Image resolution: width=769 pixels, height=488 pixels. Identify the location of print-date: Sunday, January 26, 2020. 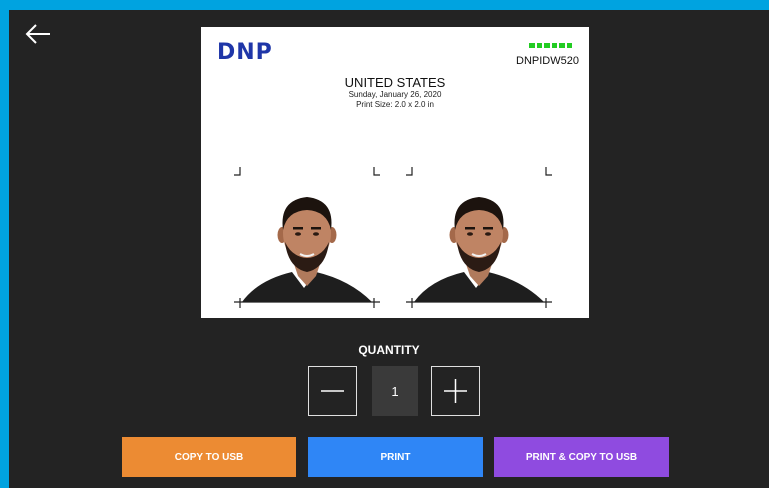
(395, 94).